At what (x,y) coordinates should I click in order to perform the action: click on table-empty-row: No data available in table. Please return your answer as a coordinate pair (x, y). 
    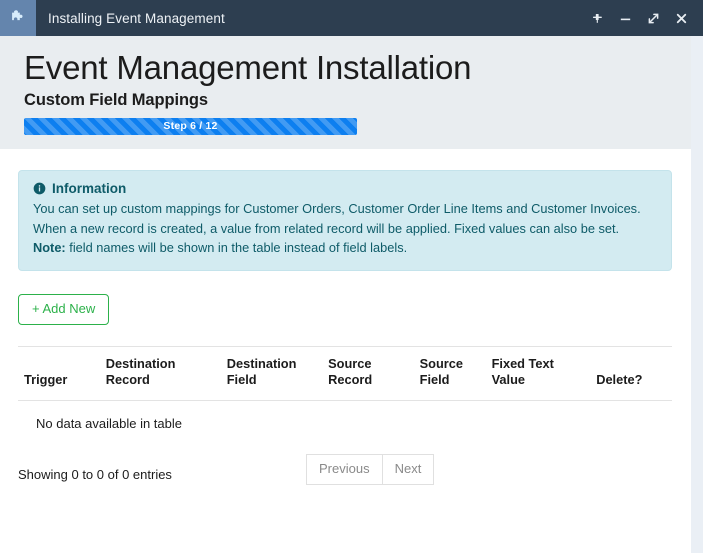
    Looking at the image, I should click on (345, 421).